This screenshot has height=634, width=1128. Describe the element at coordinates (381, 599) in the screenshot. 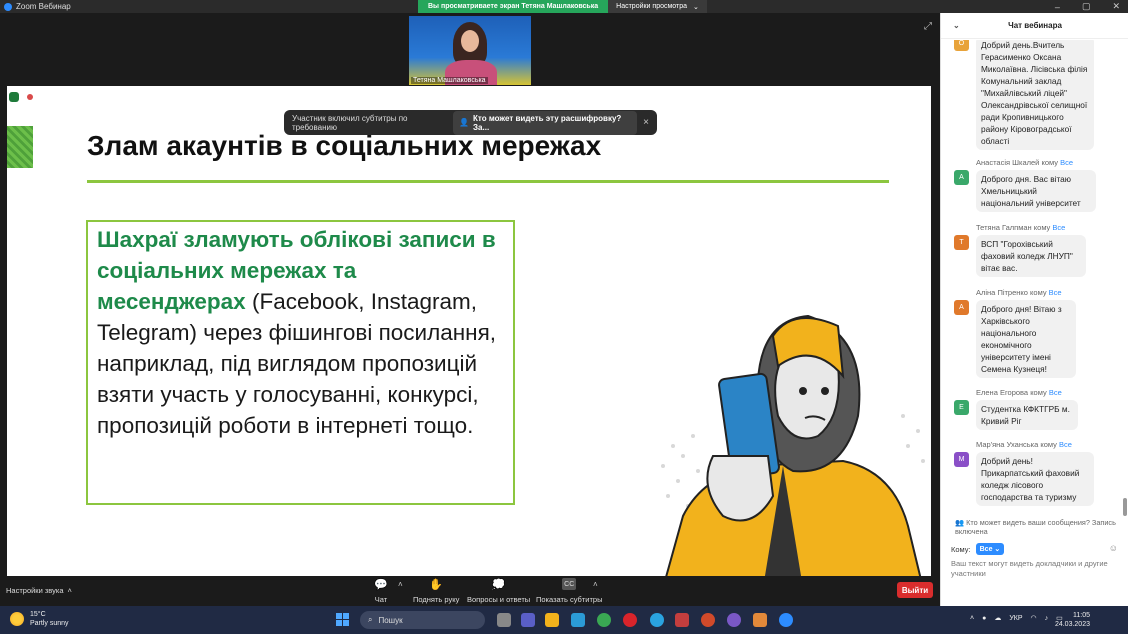

I see `chat-label: Чат` at that location.